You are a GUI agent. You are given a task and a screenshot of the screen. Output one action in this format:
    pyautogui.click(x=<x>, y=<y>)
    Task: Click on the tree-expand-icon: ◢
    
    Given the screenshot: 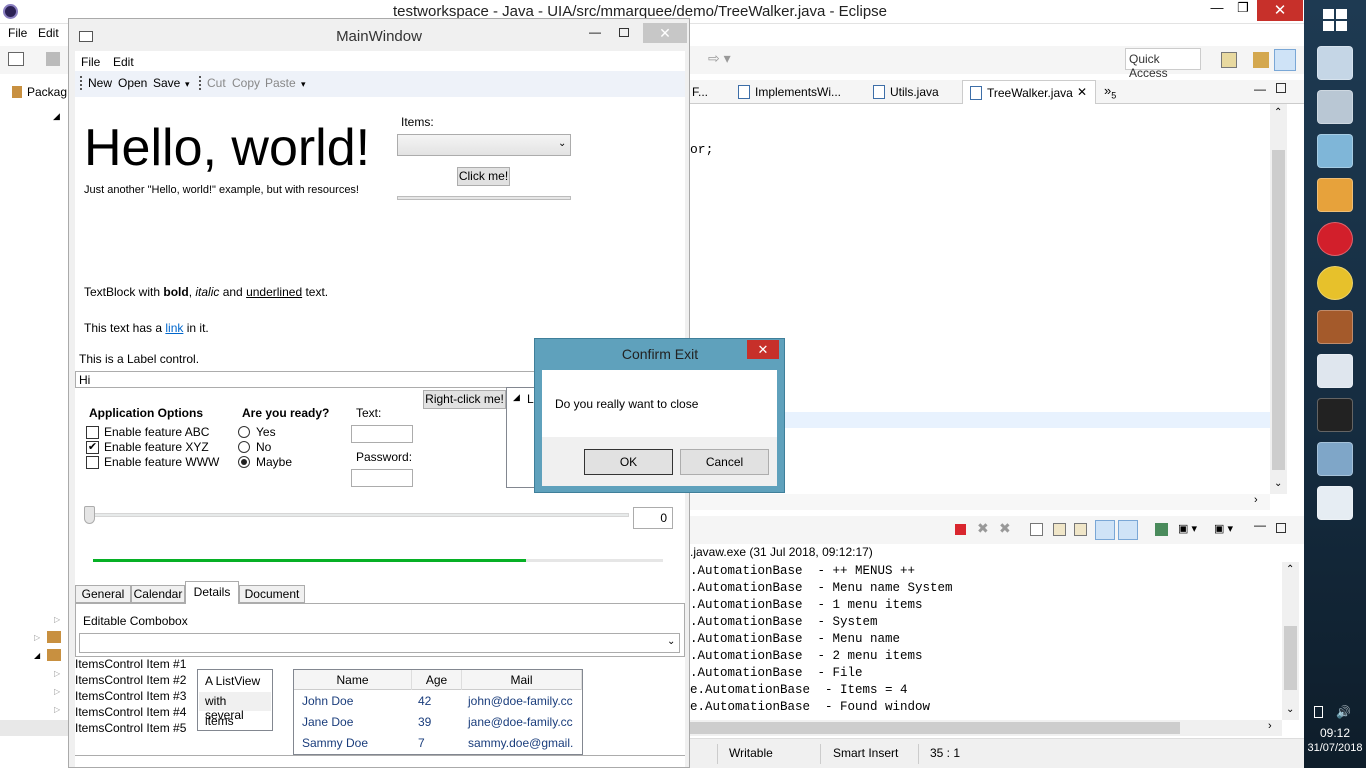 What is the action you would take?
    pyautogui.click(x=516, y=397)
    